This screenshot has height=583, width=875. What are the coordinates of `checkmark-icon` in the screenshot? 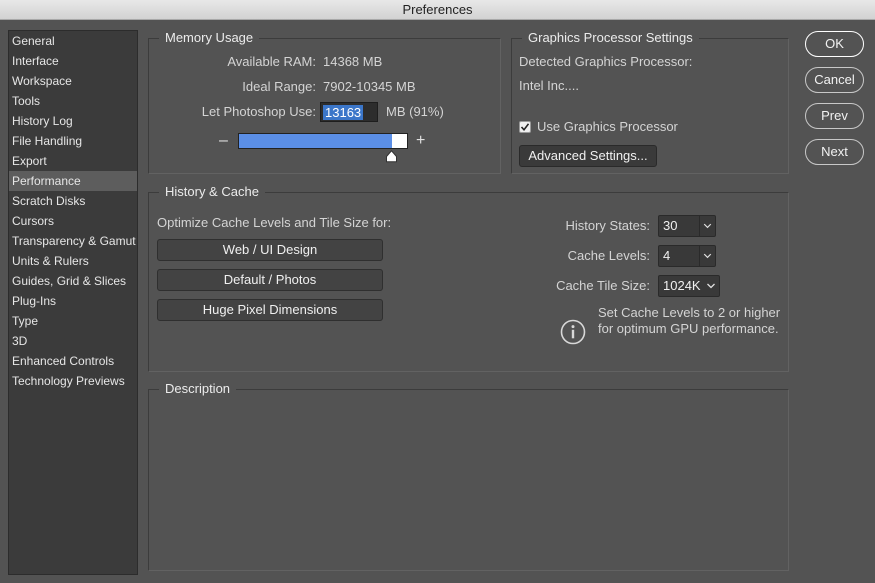 It's located at (525, 127).